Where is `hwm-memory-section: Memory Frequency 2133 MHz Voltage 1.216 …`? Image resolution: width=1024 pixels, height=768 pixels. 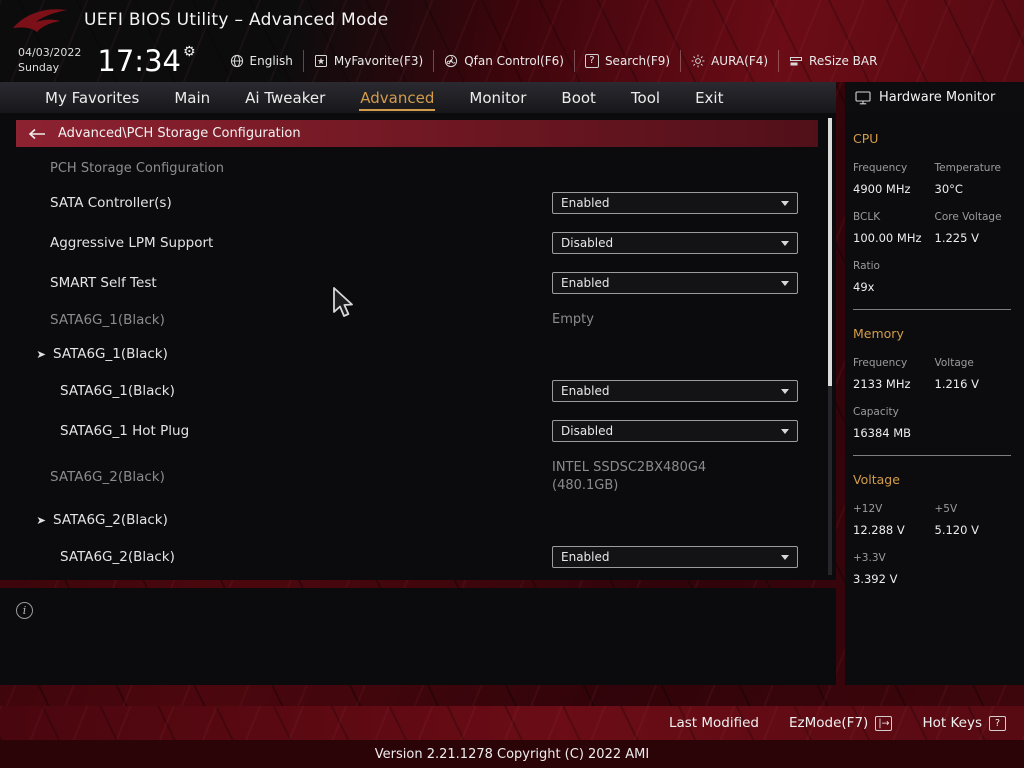
hwm-memory-section: Memory Frequency 2133 MHz Voltage 1.216 … is located at coordinates (934, 391).